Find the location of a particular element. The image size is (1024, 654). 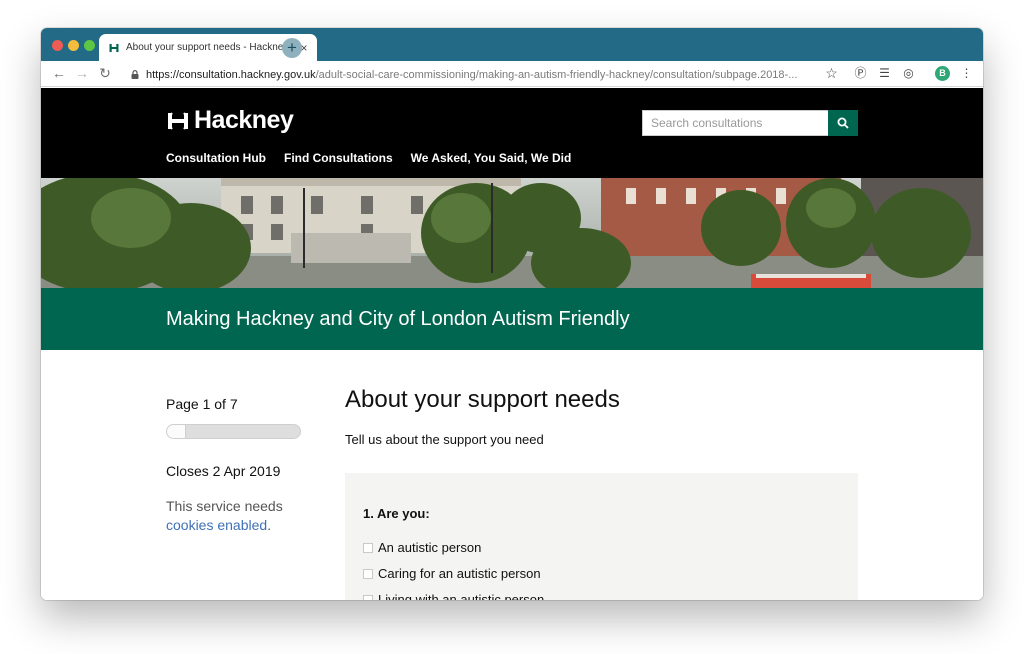

option-label: Living with an autistic person is located at coordinates (461, 596).